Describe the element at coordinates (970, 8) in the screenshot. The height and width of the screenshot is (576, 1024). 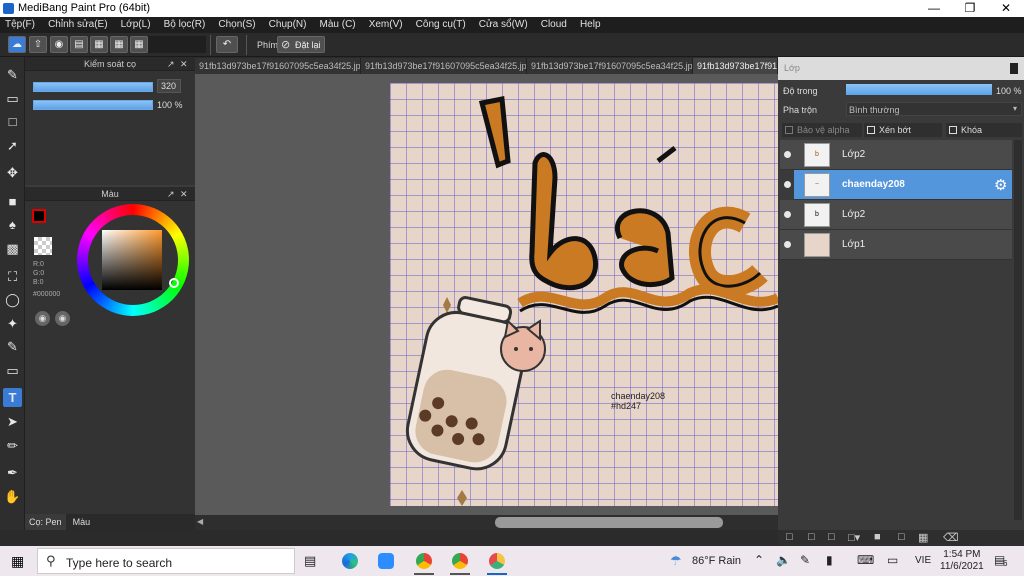
I see `maximize-button: ❐` at that location.